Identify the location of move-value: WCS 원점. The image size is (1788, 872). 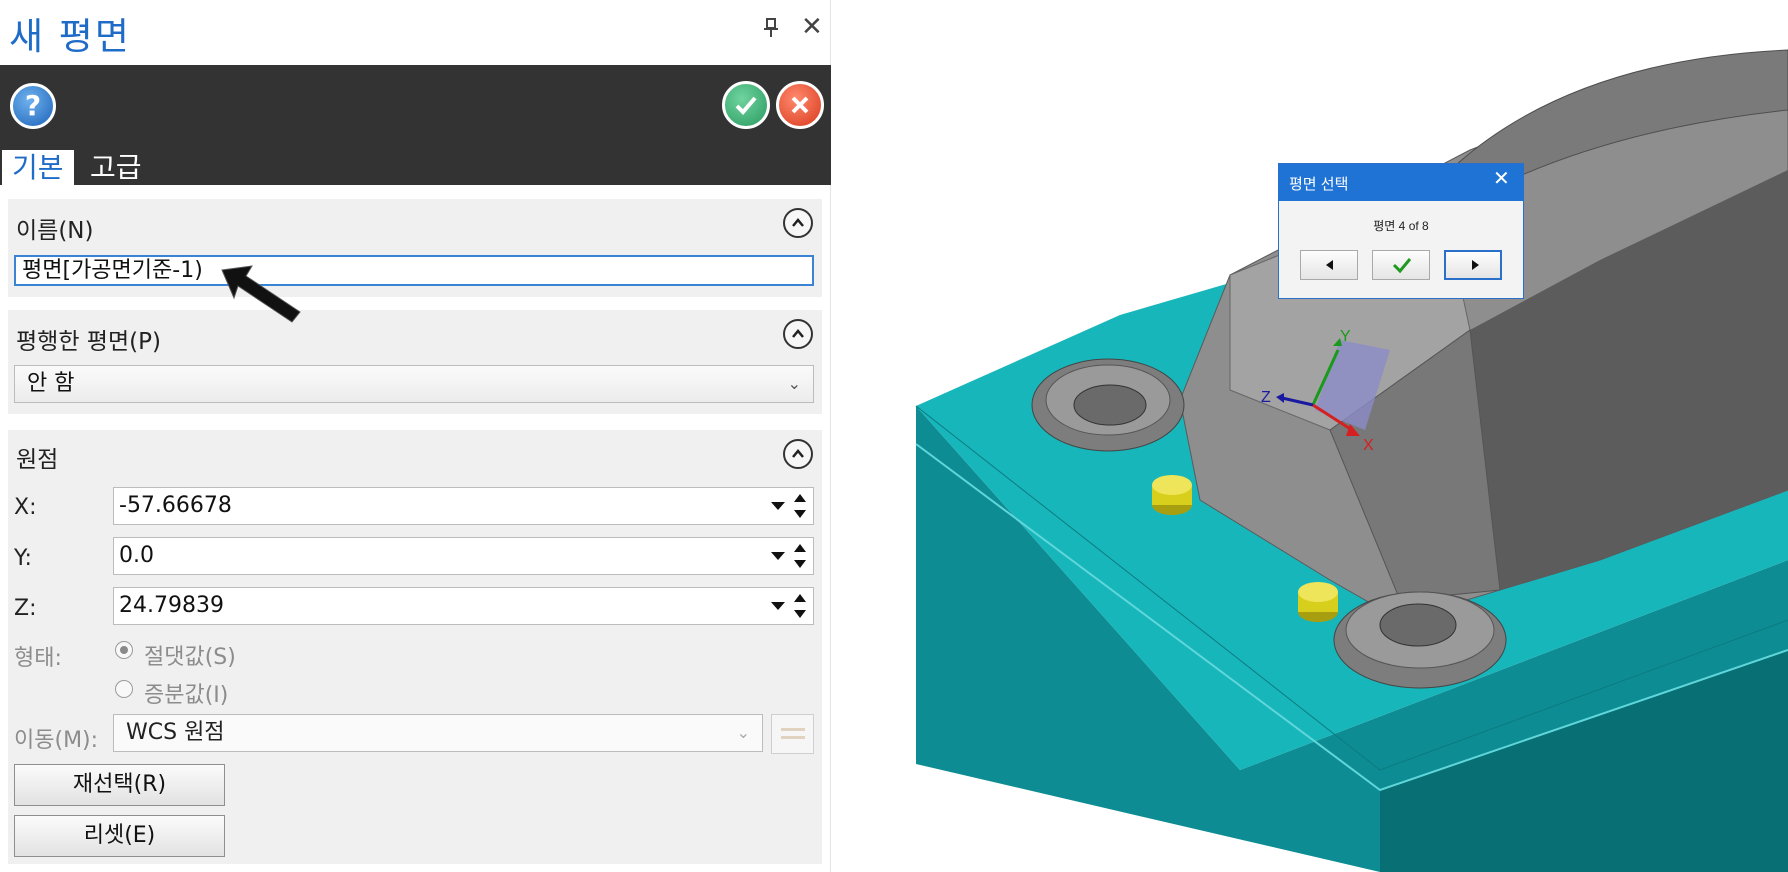
(175, 732).